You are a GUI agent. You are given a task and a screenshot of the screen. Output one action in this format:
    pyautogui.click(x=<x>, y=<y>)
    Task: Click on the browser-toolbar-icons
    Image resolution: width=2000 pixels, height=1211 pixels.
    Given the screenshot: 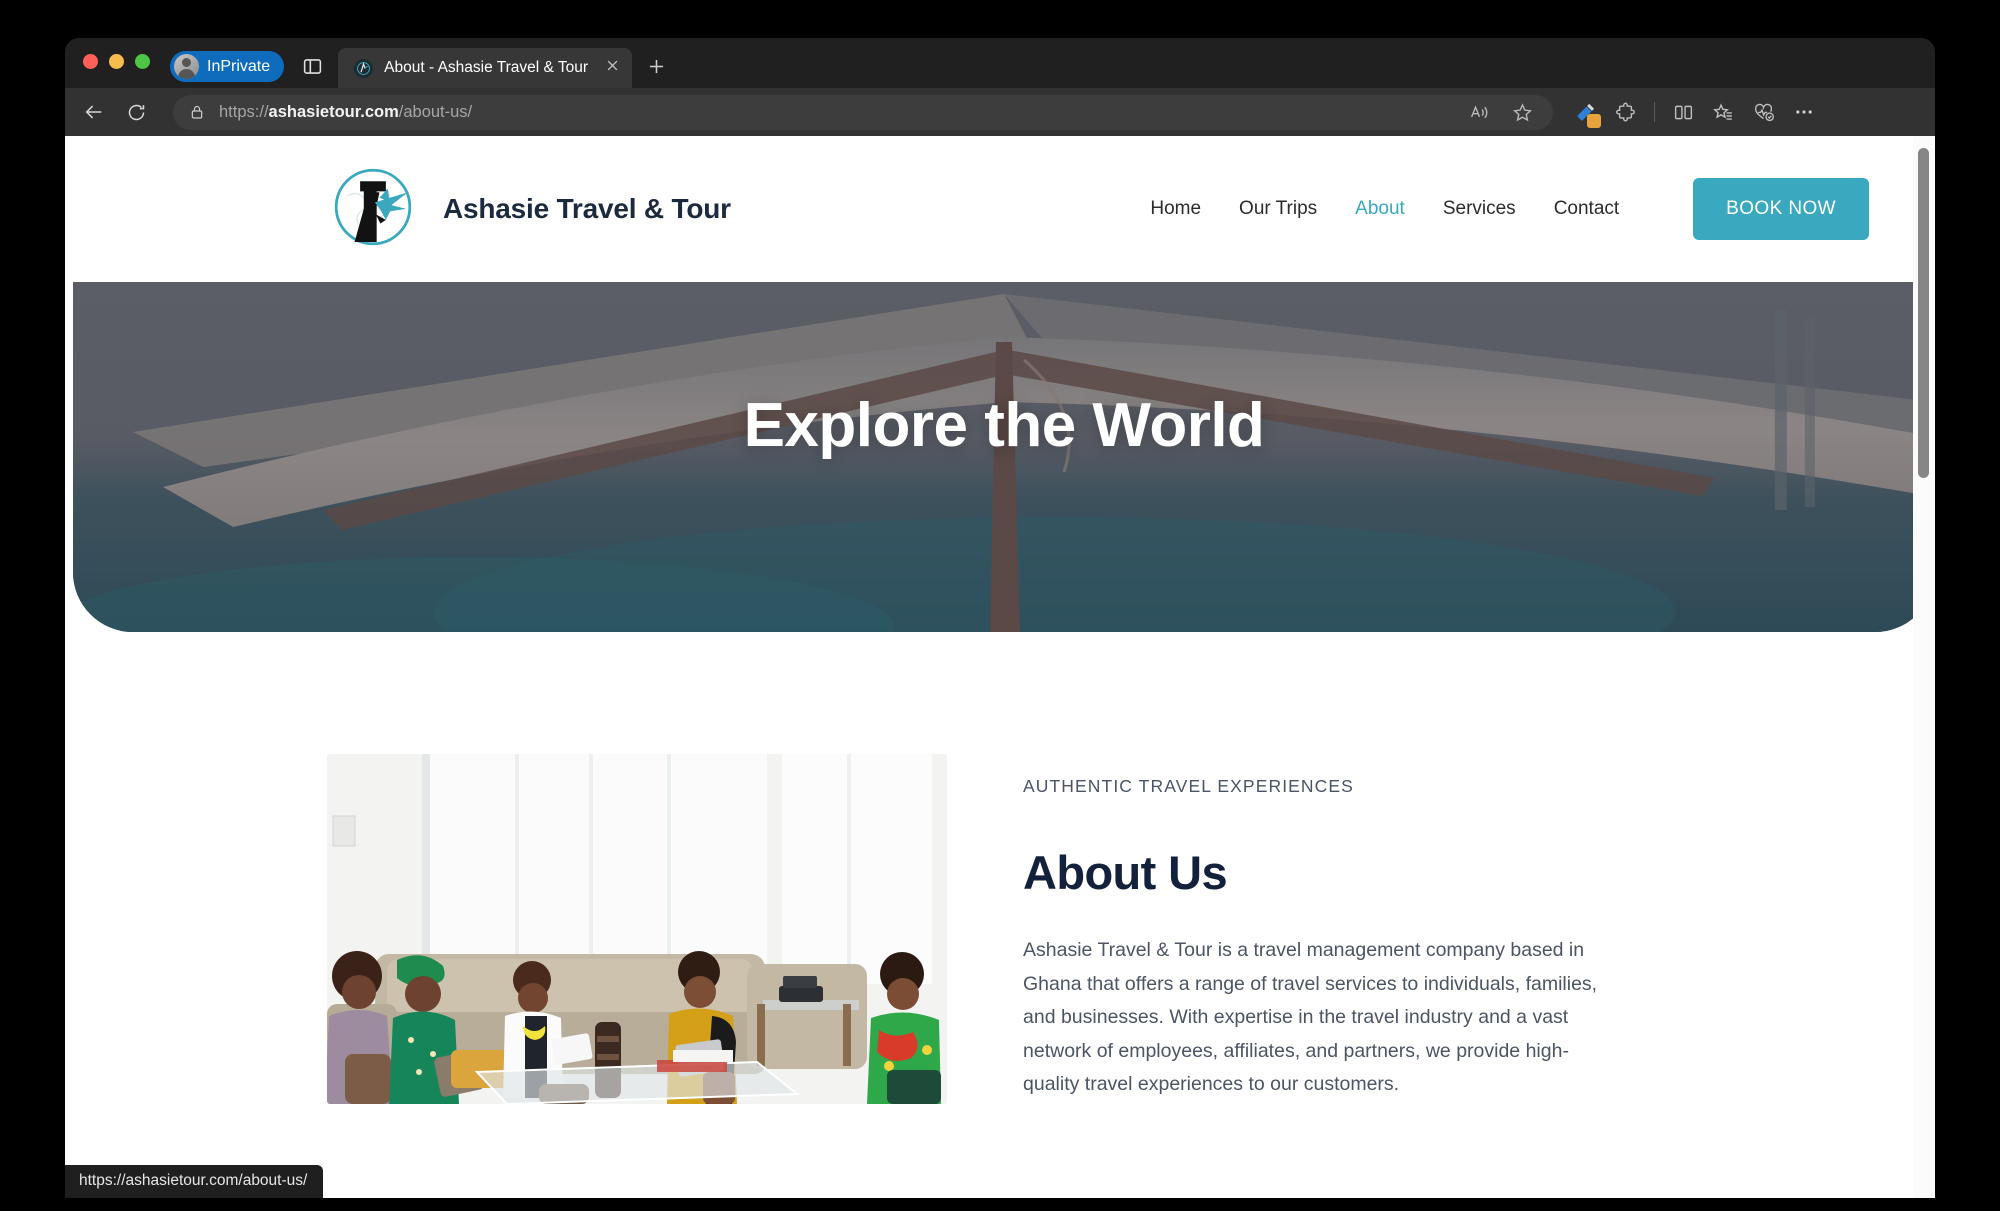 What is the action you would take?
    pyautogui.click(x=1694, y=112)
    